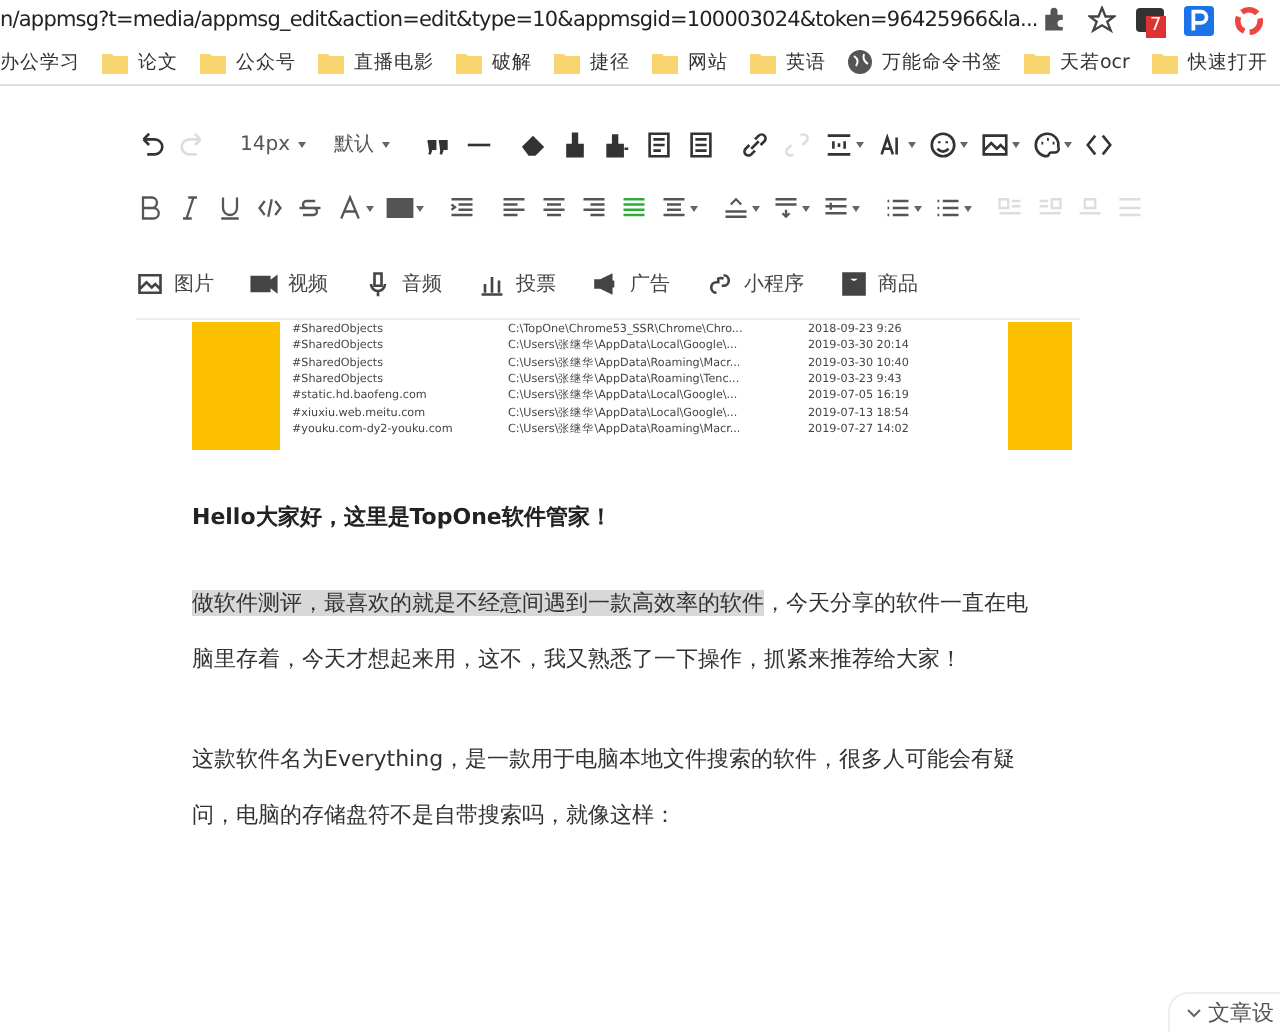 The height and width of the screenshot is (1032, 1280). I want to click on article-paragraph: 做软件测评，最喜欢的就是不经意间遇到一款高效率的软件，今天分享的软件一直在电脑里存着，今天才想起来用，这不，我又熟悉了一下操作，抓紧来推荐给大家！, so click(611, 632).